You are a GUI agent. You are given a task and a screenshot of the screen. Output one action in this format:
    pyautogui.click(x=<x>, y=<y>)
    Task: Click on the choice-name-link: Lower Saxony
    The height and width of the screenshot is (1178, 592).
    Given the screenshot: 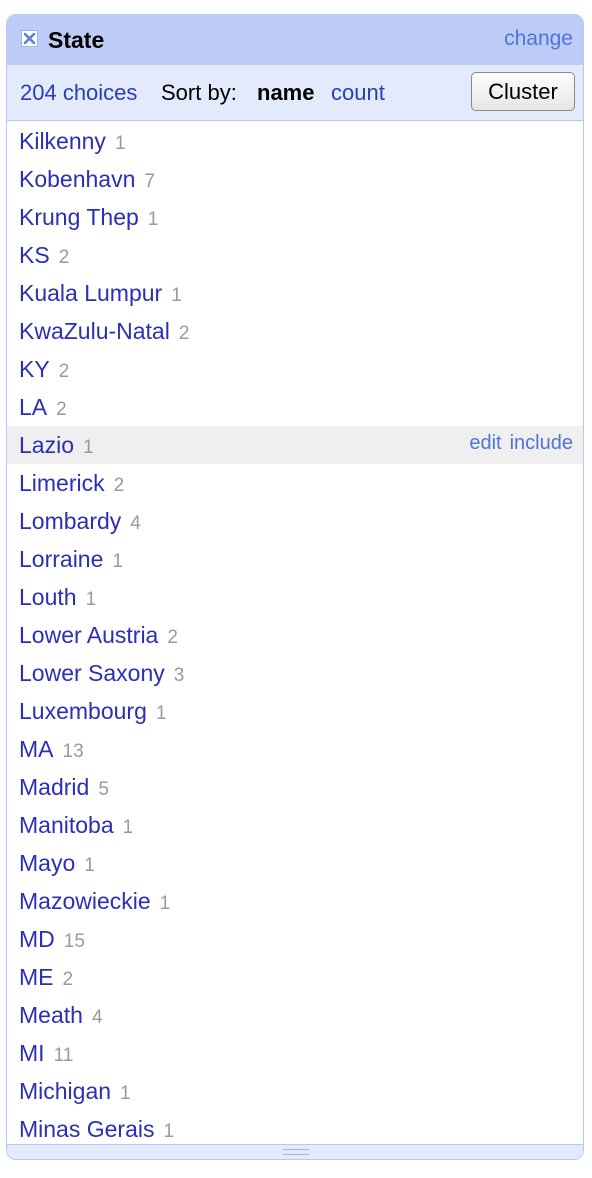 What is the action you would take?
    pyautogui.click(x=92, y=673)
    